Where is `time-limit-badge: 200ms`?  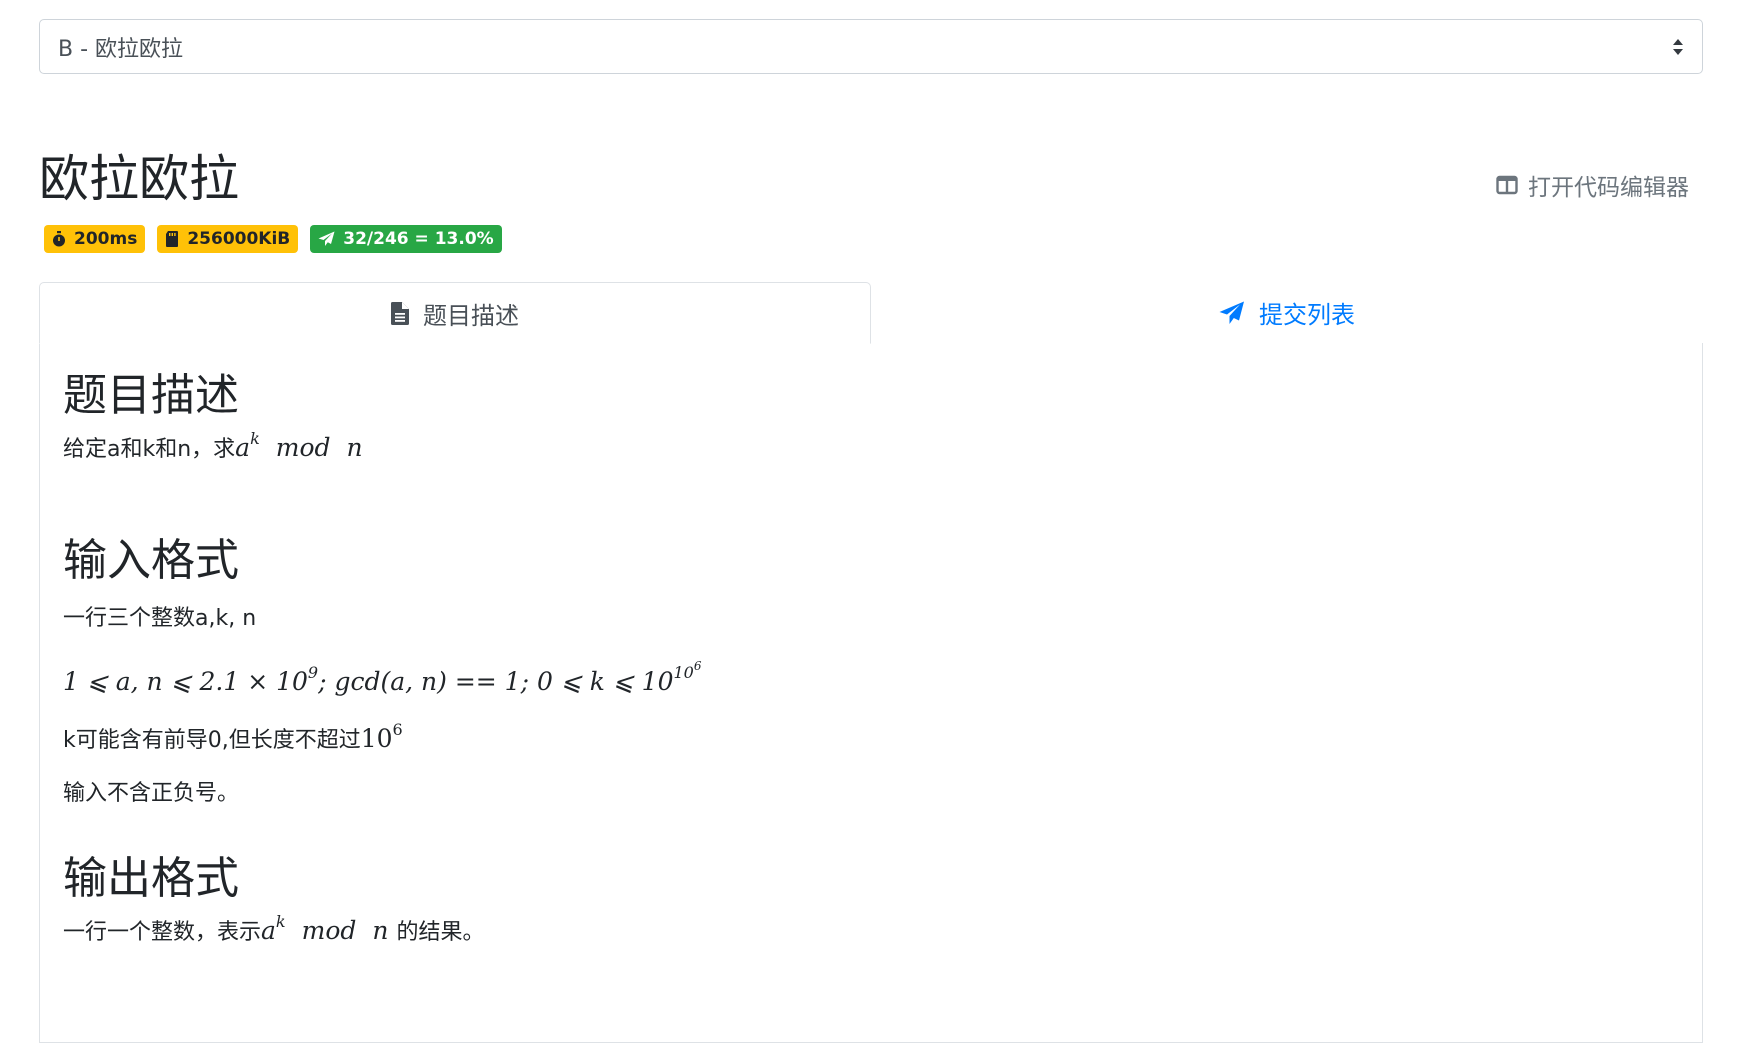
time-limit-badge: 200ms is located at coordinates (95, 239).